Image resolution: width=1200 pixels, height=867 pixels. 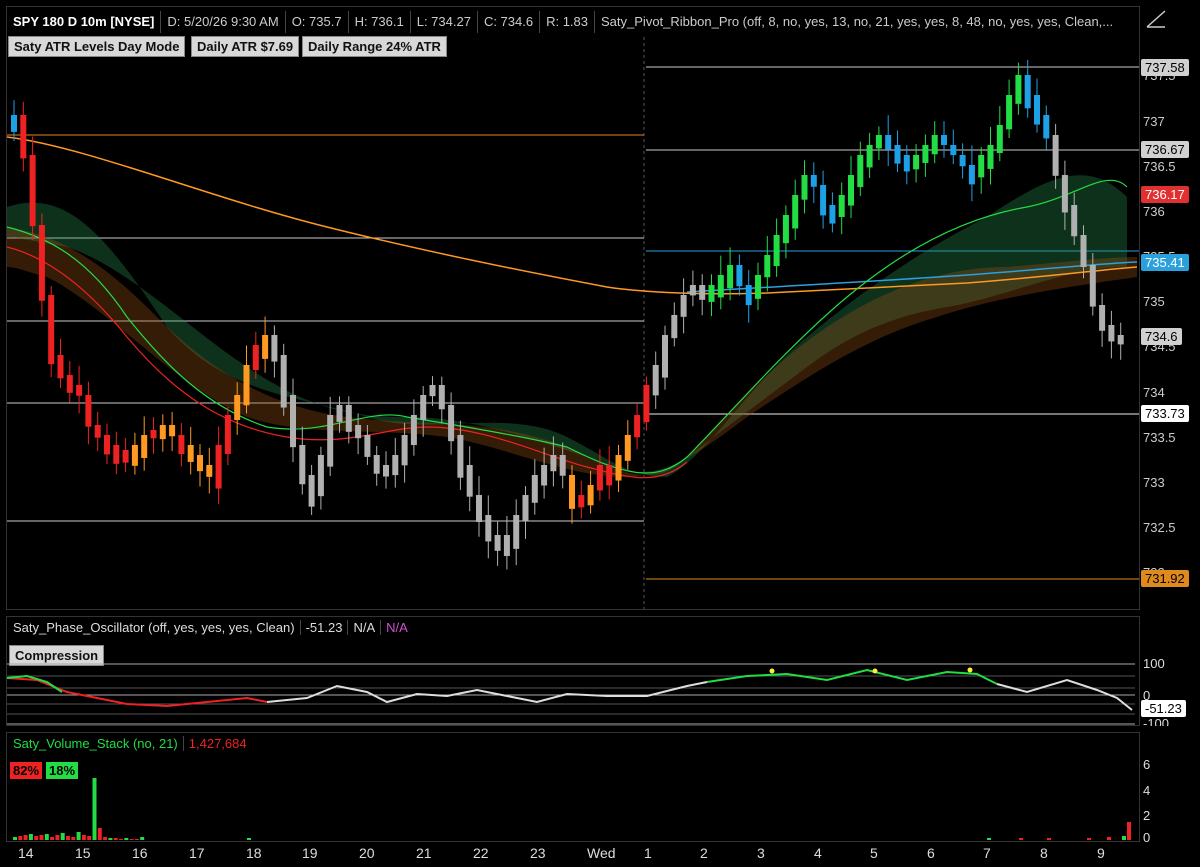 What do you see at coordinates (1154, 482) in the screenshot?
I see `price-axis-label: 733` at bounding box center [1154, 482].